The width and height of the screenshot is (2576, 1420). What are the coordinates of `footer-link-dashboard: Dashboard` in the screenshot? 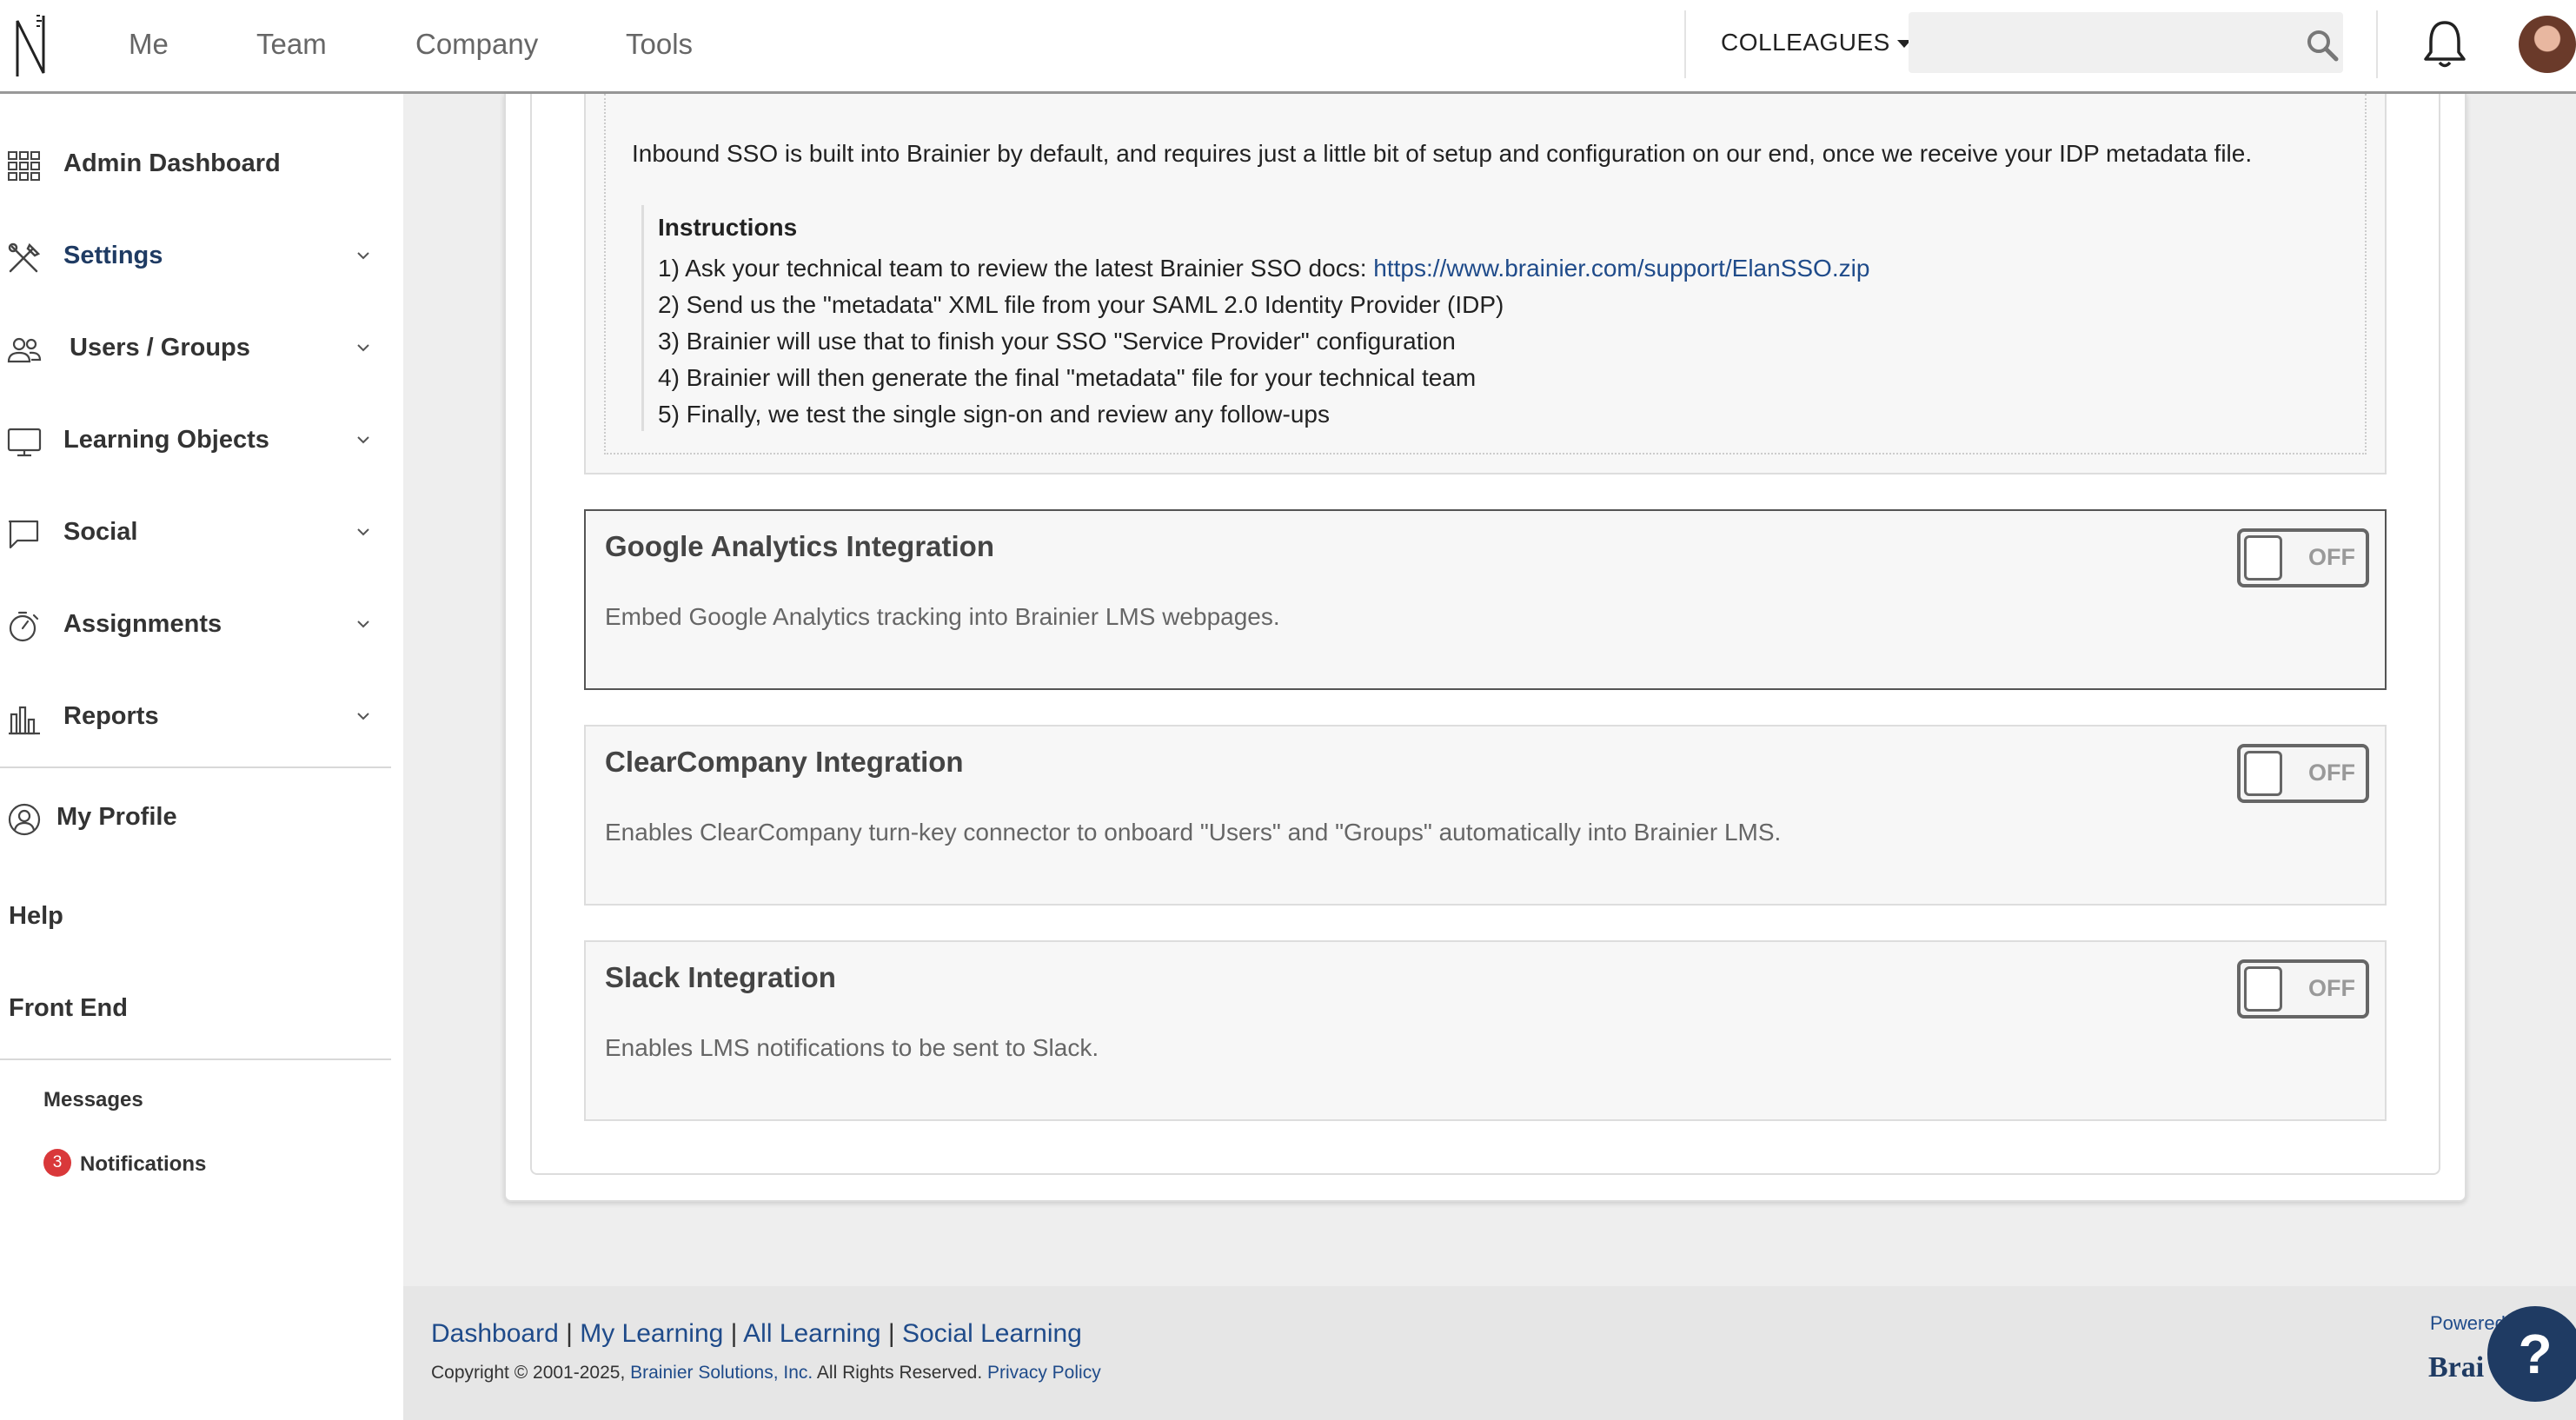 It's located at (495, 1333).